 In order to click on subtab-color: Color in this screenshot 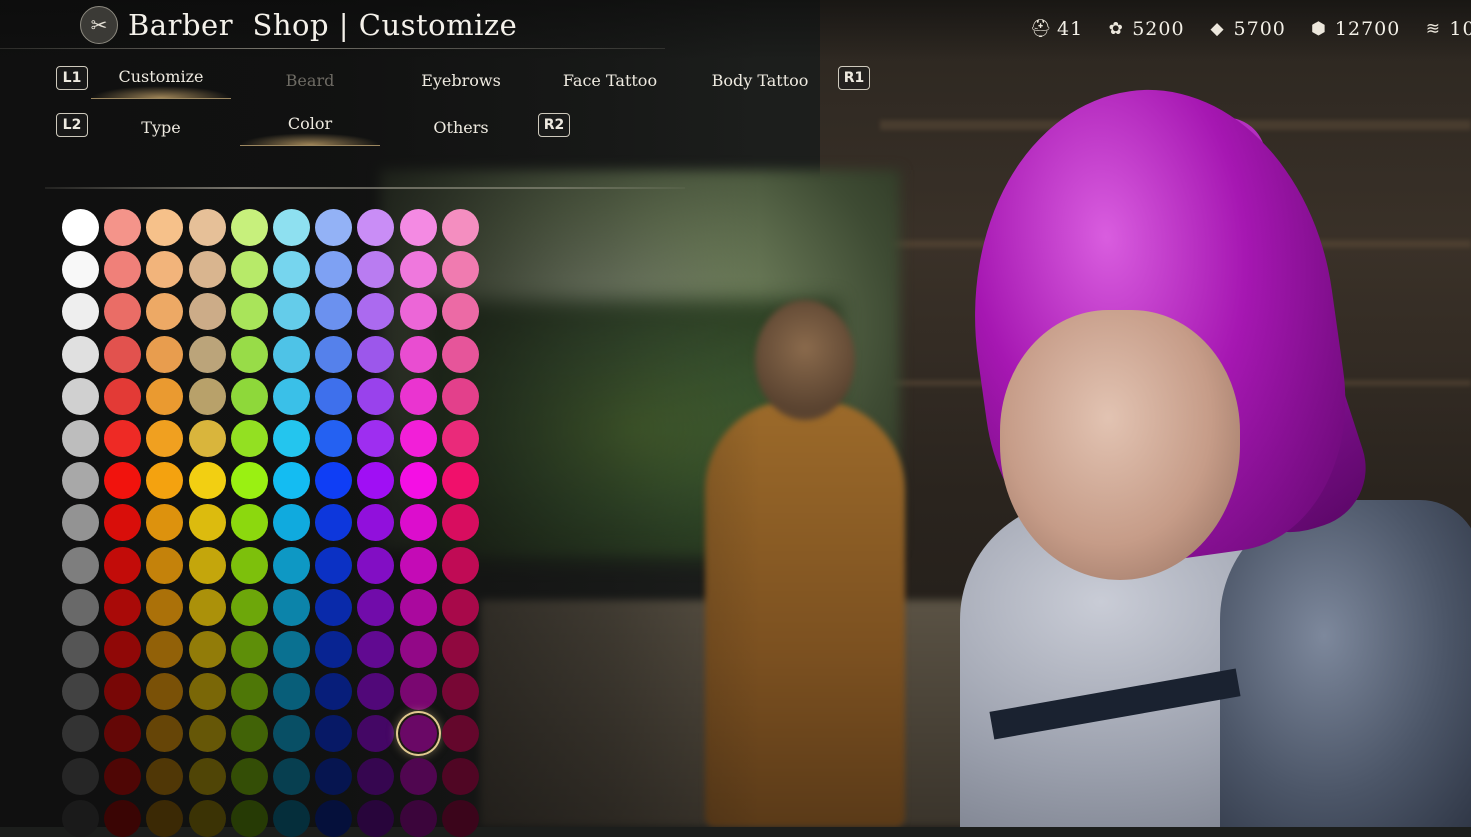, I will do `click(310, 128)`.